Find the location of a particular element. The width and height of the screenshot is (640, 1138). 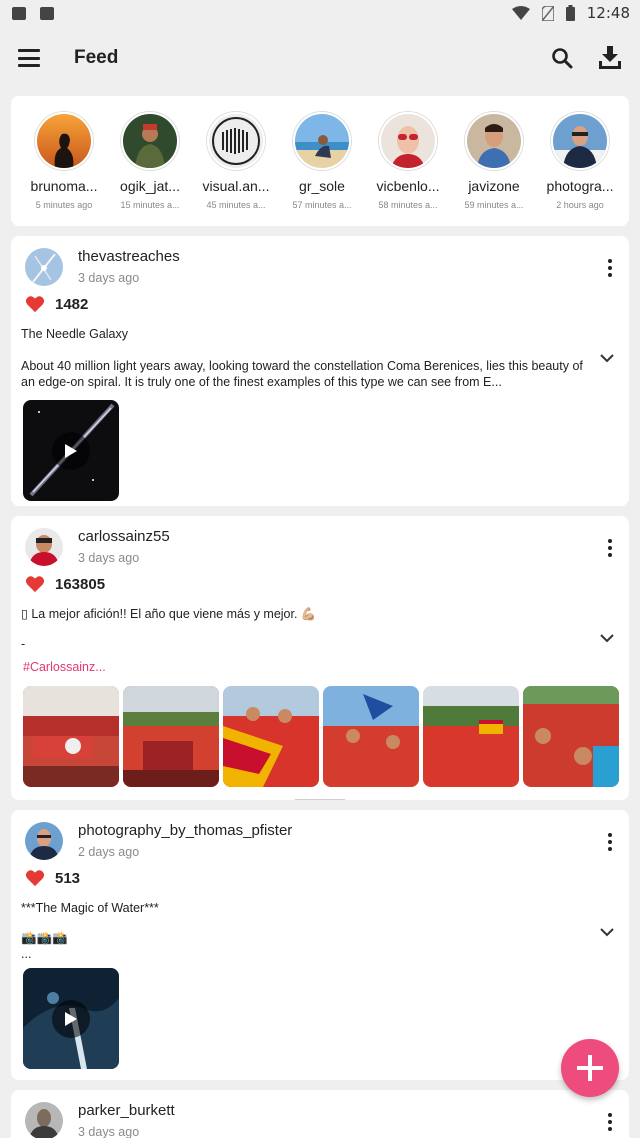

battery-icon is located at coordinates (570, 13).